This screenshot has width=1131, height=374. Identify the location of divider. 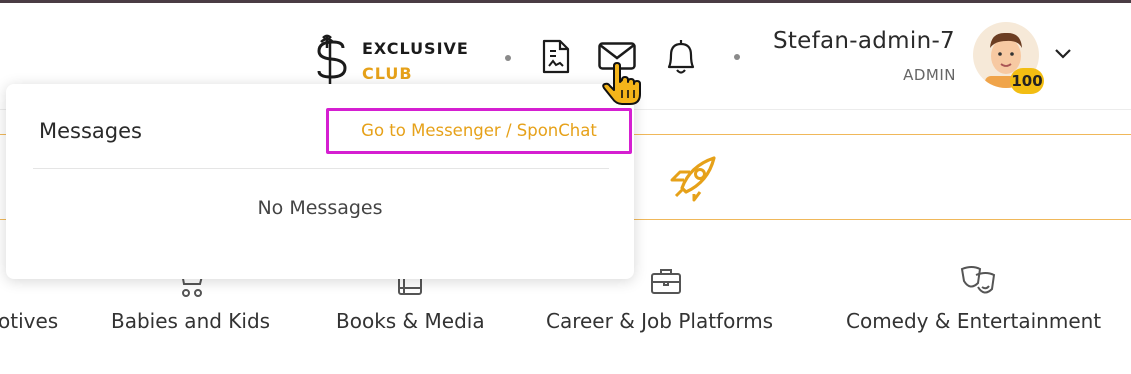
(321, 168).